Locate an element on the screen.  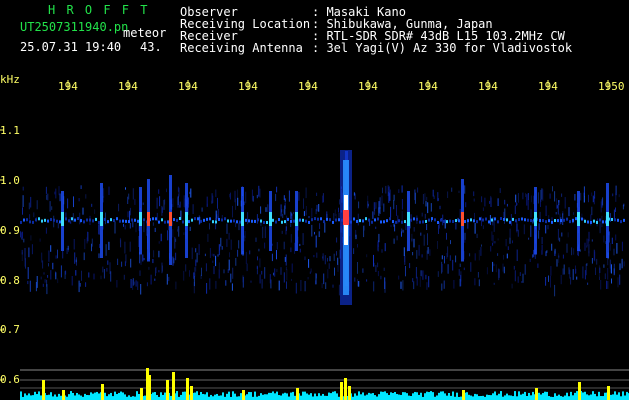
meteor-echo-core is located at coordinates (140, 219).